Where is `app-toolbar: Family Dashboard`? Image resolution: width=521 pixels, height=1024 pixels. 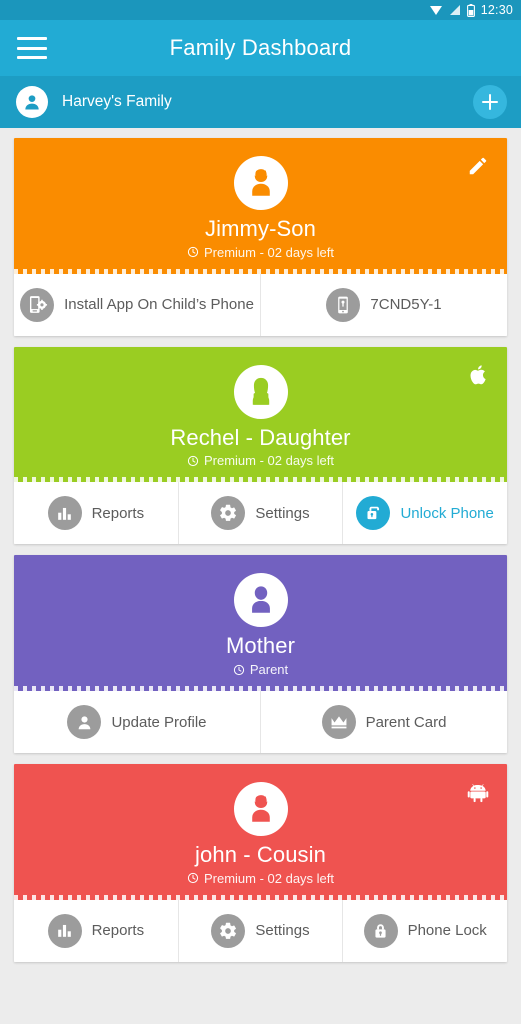
app-toolbar: Family Dashboard is located at coordinates (260, 48).